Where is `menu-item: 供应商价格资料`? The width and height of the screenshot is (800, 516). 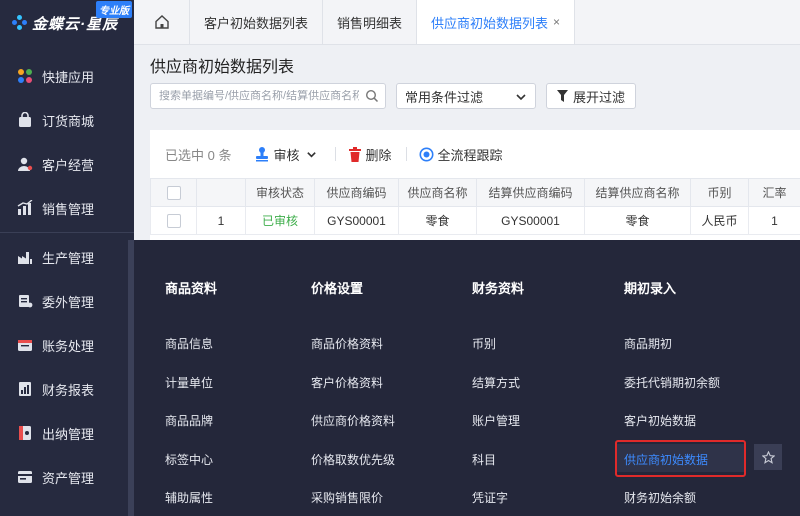
menu-item: 供应商价格资料 is located at coordinates (353, 420).